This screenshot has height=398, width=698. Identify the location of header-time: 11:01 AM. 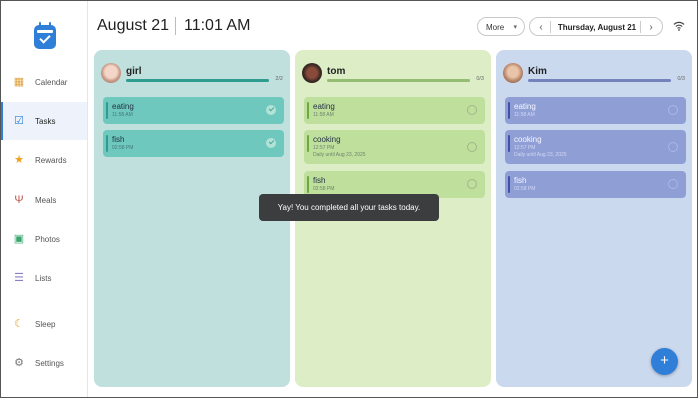
(212, 26).